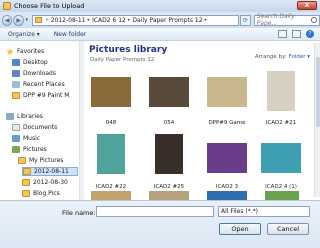 The image size is (320, 248). I want to click on file-name: DPP#9 Game, so click(227, 123).